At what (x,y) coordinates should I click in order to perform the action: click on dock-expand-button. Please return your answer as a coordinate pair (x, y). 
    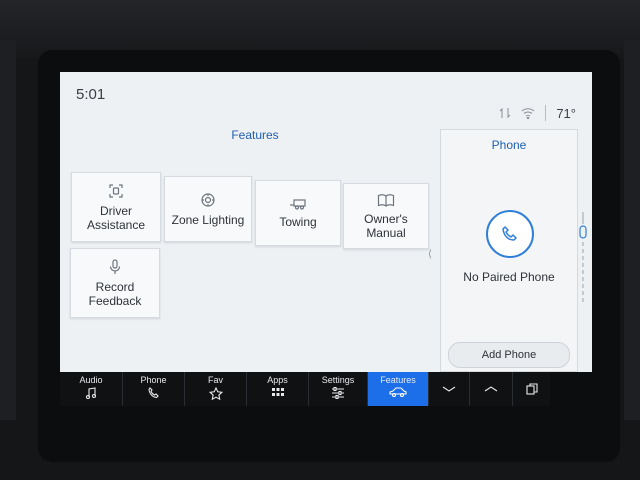
    Looking at the image, I should click on (449, 389).